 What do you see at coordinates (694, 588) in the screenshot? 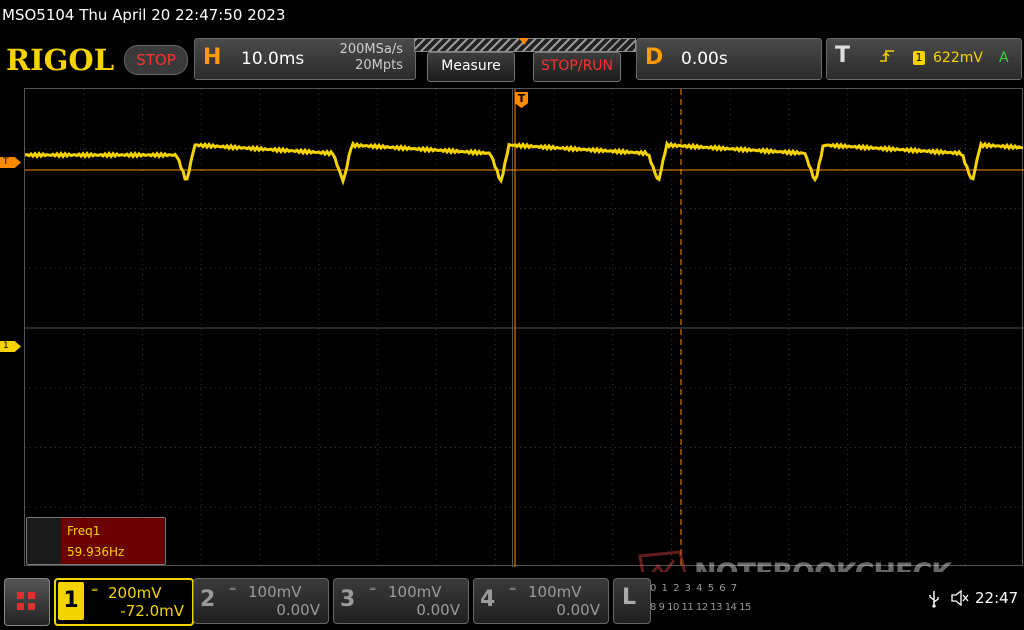
I see `logic-channels-0-7: 0 1 2 3 4 5 6 7` at bounding box center [694, 588].